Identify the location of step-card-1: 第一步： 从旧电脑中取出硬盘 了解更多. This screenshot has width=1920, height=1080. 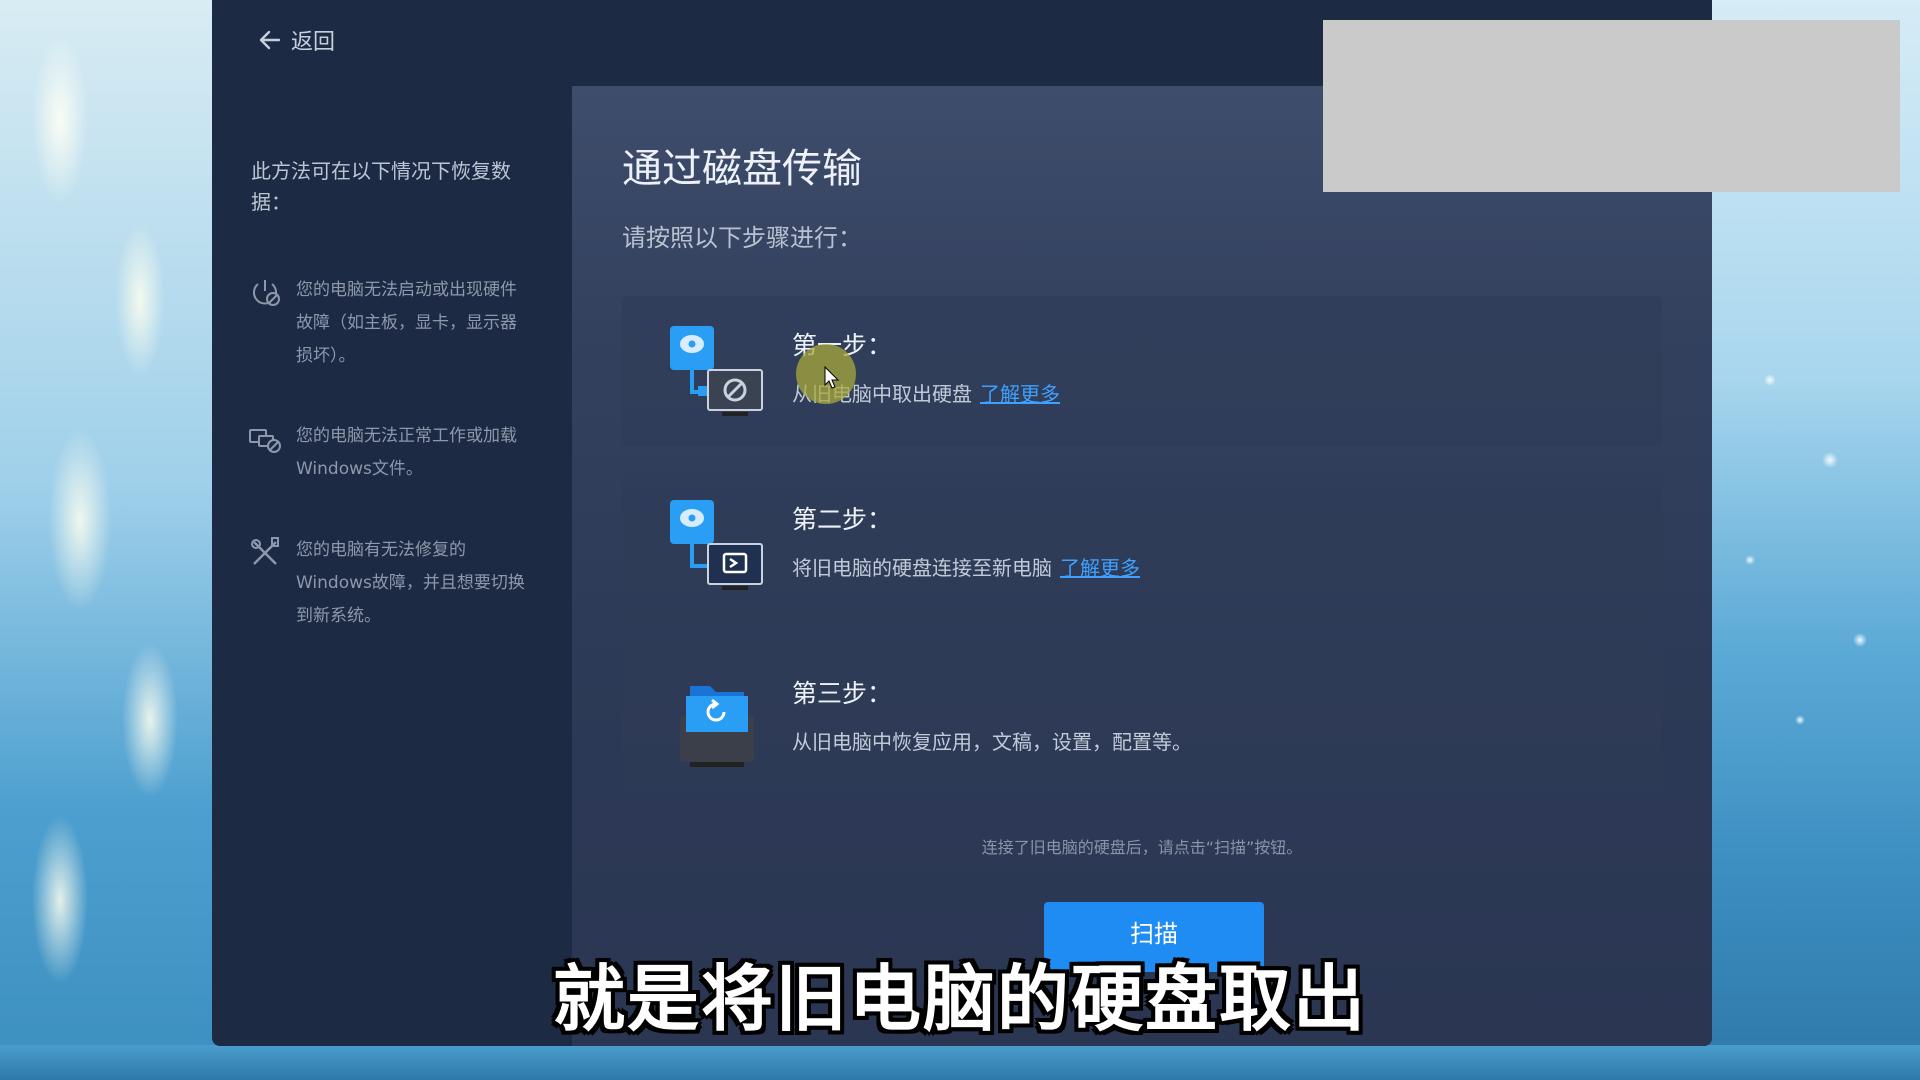
(1142, 371).